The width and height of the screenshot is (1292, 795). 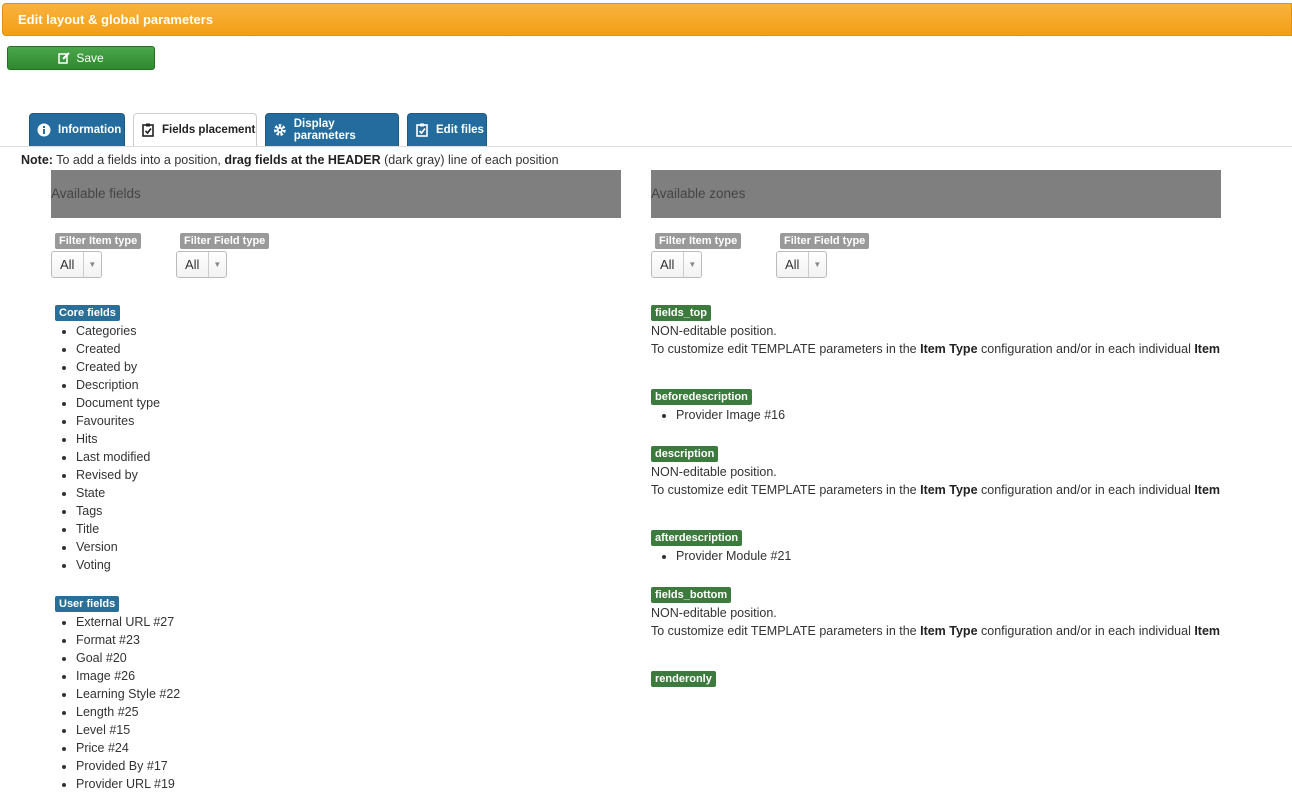 I want to click on note-prefix: Note:, so click(x=37, y=160).